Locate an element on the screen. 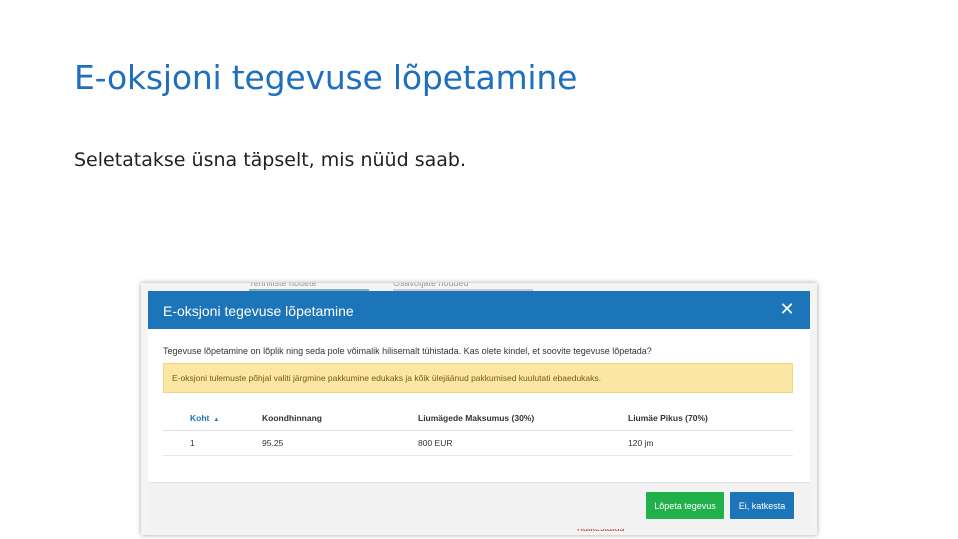  column-header-length: Liumäe Pikus (70%) is located at coordinates (710, 418).